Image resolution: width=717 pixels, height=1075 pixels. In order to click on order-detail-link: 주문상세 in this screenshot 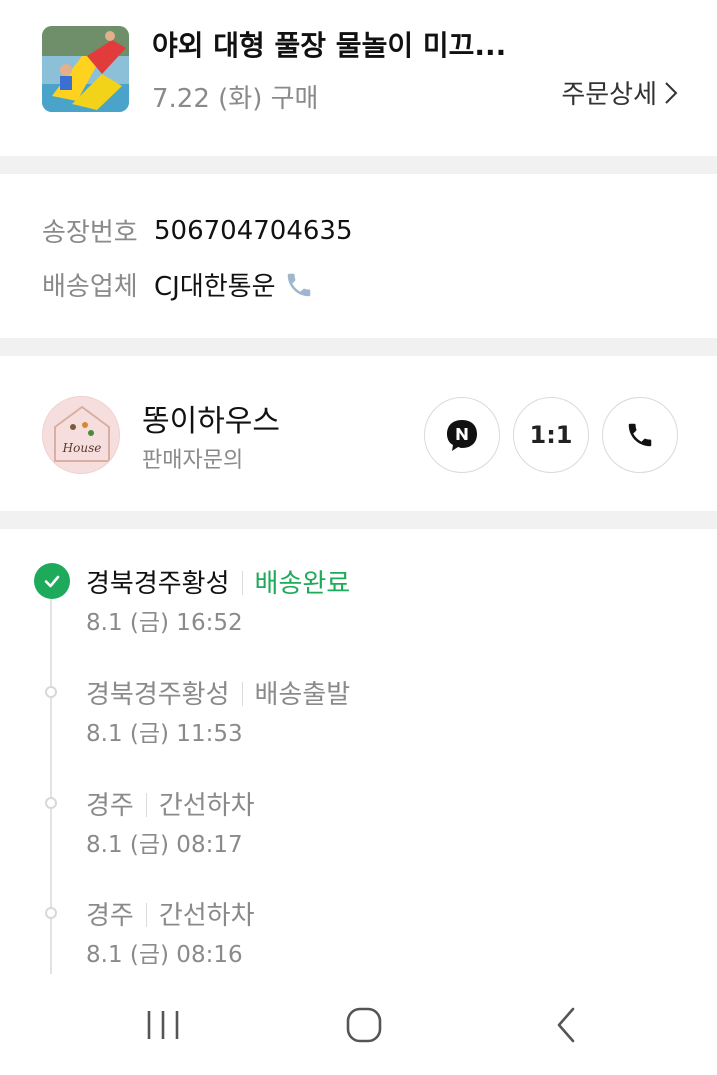, I will do `click(620, 92)`.